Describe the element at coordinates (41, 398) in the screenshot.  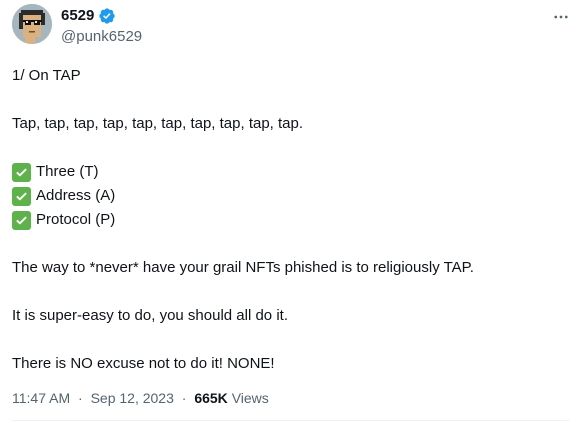
I see `tweet-time: 11:47 AM` at that location.